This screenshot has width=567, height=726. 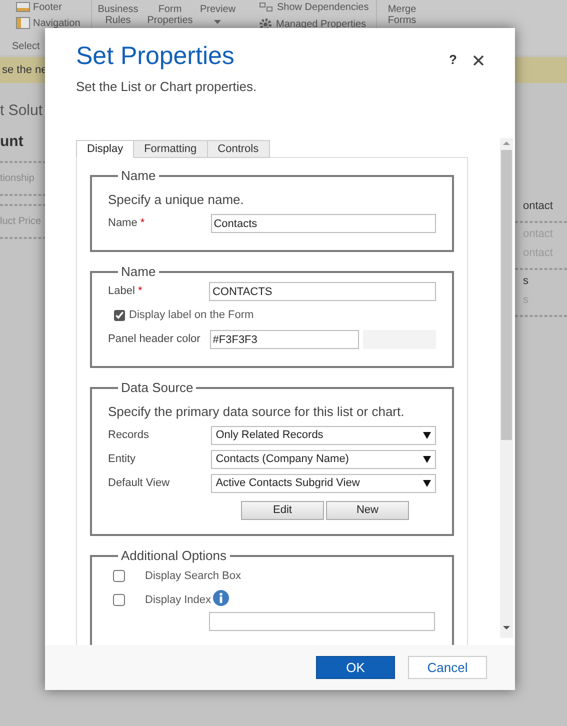 I want to click on field-label: ontact, so click(x=537, y=206).